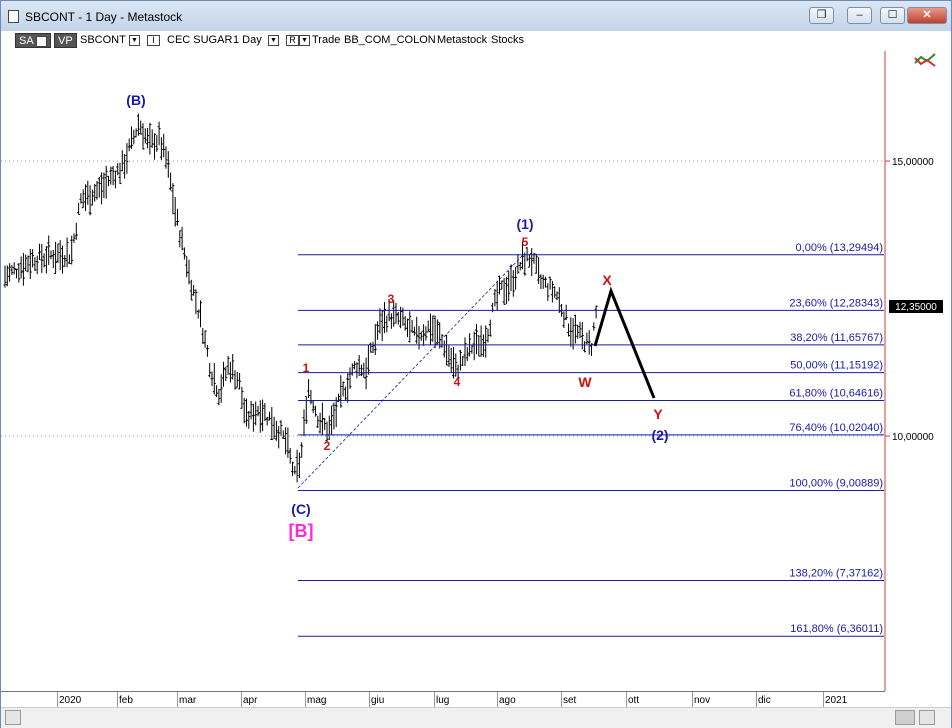 This screenshot has height=728, width=952. I want to click on vp-button: VP, so click(65, 40).